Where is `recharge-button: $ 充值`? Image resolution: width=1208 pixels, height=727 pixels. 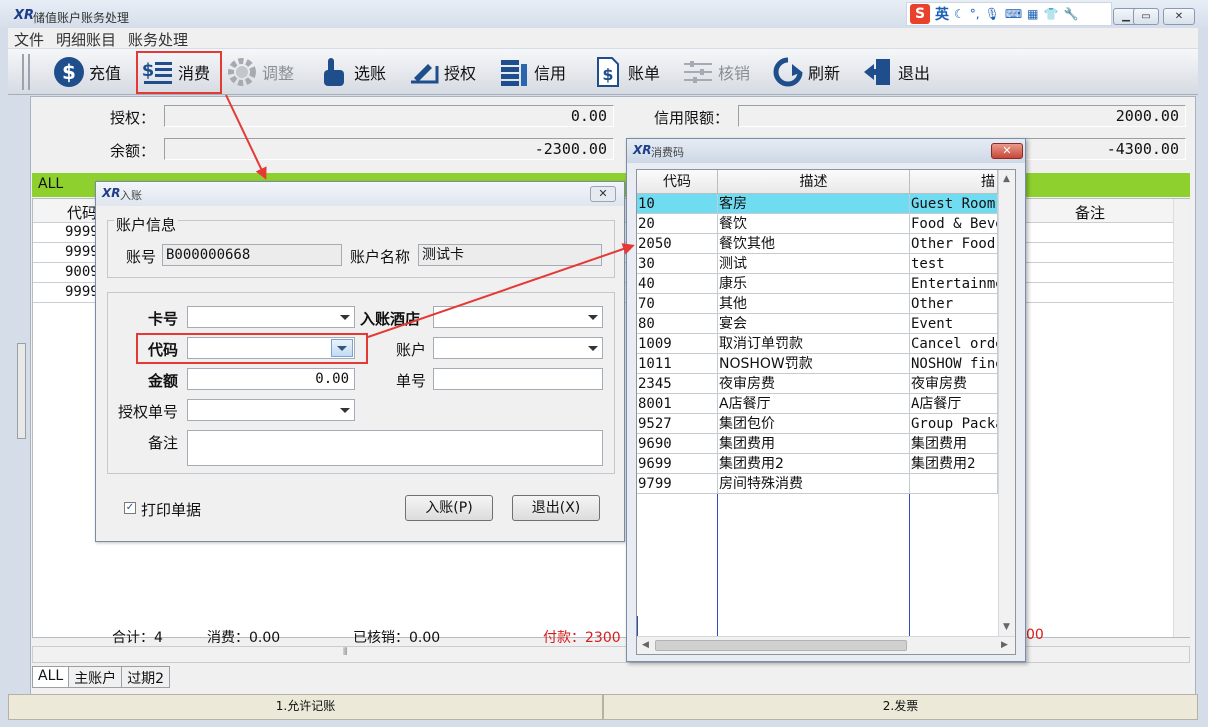
recharge-button: $ 充值 is located at coordinates (87, 72).